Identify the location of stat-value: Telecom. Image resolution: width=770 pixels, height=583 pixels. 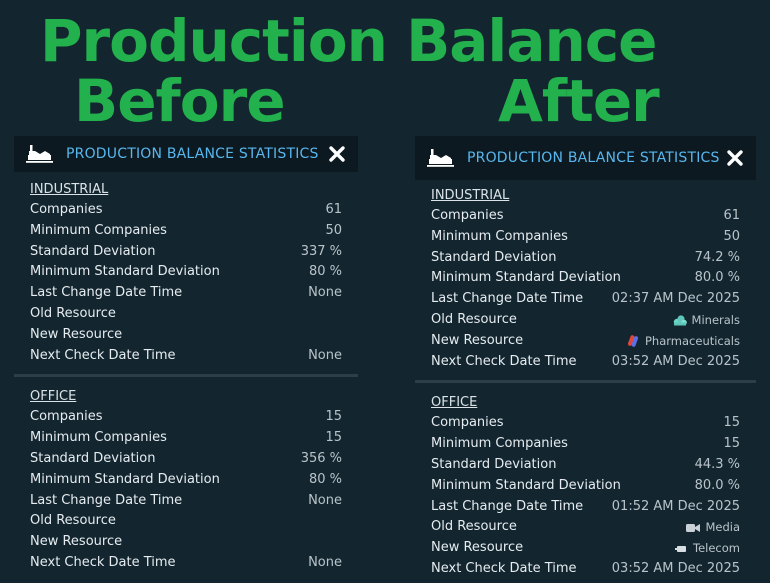
(707, 548).